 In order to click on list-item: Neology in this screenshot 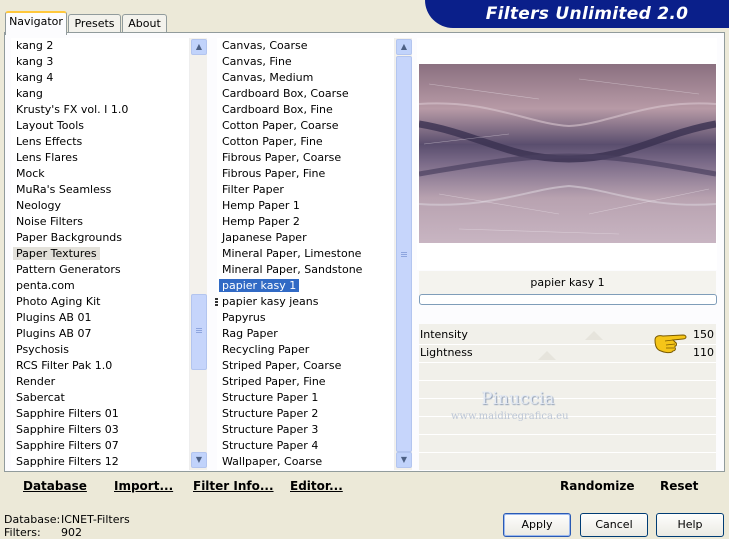, I will do `click(100, 206)`.